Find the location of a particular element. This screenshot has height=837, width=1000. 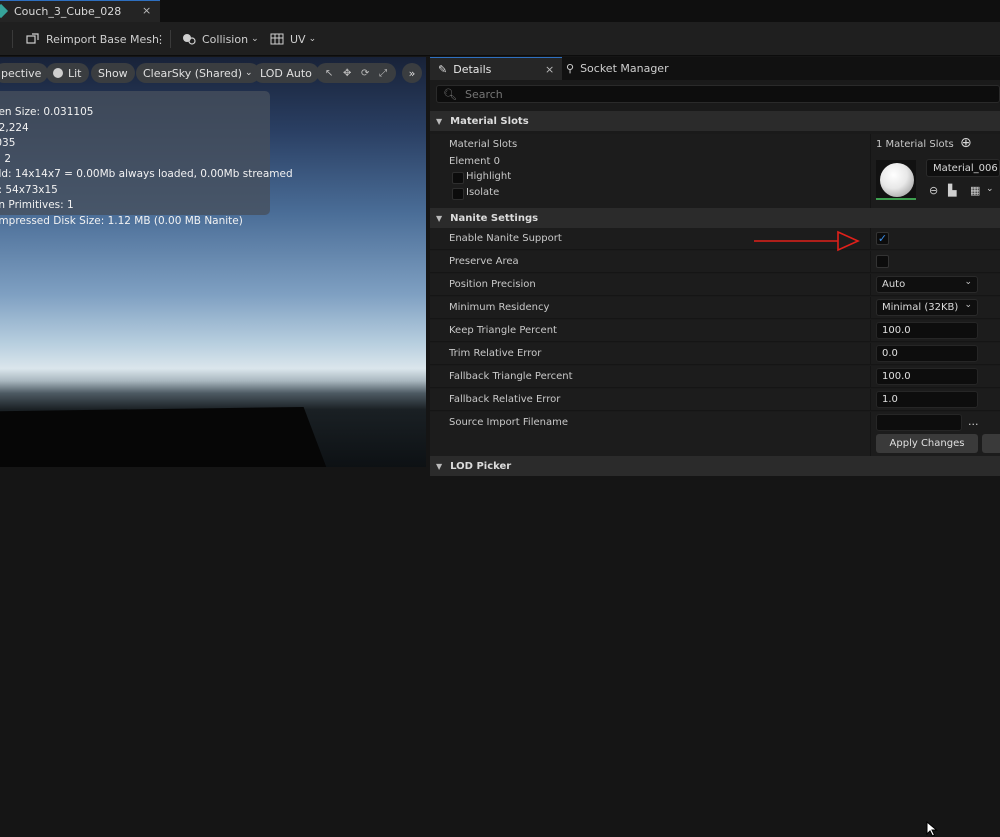

kebab-icon: ⋮ is located at coordinates (160, 39).